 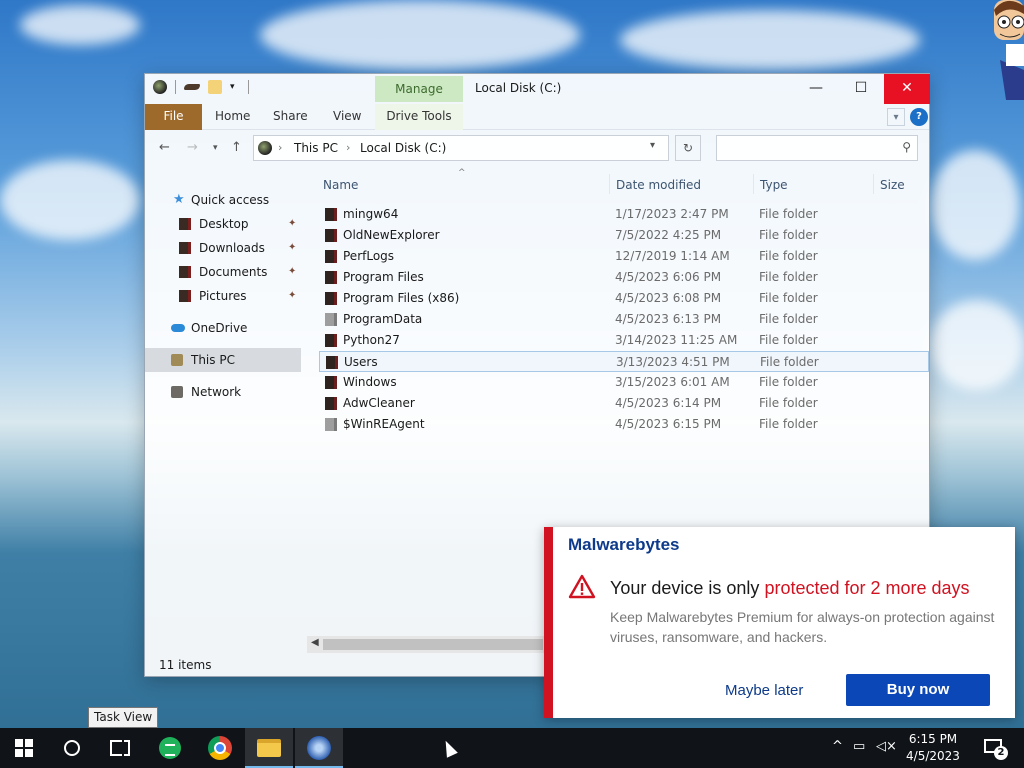 I want to click on new-folder-icon, so click(x=215, y=87).